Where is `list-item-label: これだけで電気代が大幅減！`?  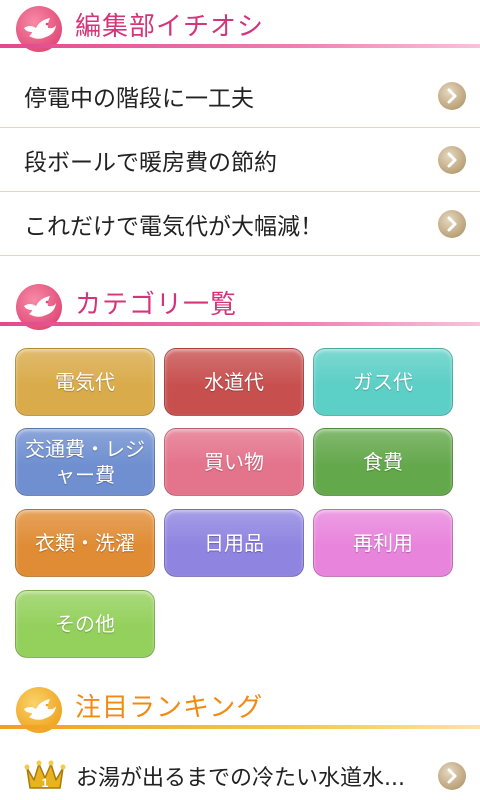 list-item-label: これだけで電気代が大幅減！ is located at coordinates (173, 226).